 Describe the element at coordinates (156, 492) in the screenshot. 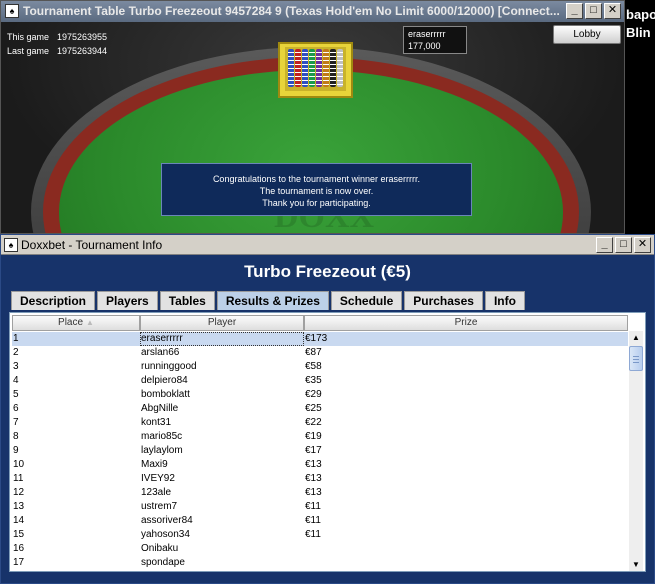

I see `cell-player: 123ale` at that location.